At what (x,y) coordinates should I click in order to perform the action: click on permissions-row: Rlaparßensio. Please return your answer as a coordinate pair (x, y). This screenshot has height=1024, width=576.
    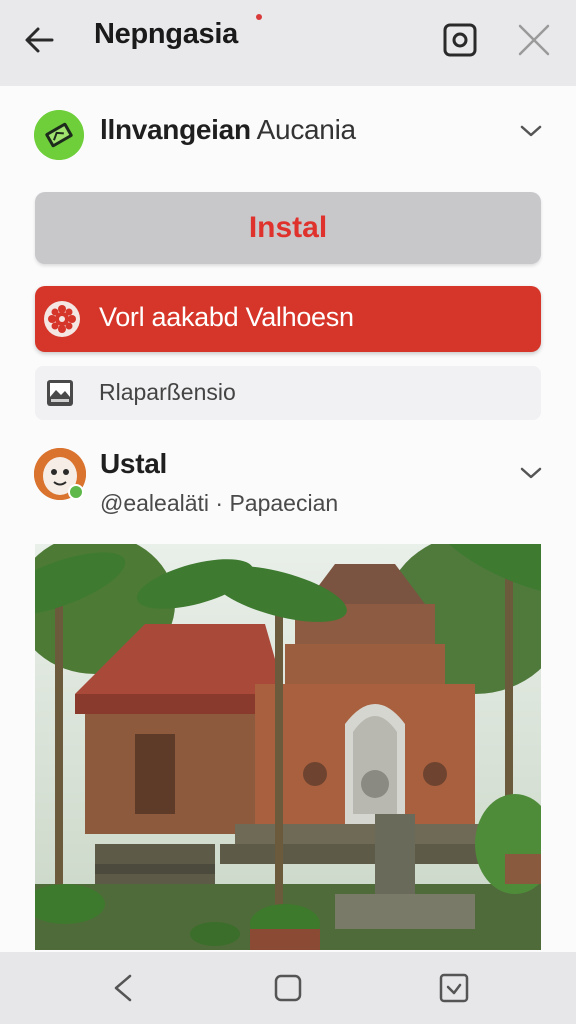
    Looking at the image, I should click on (288, 393).